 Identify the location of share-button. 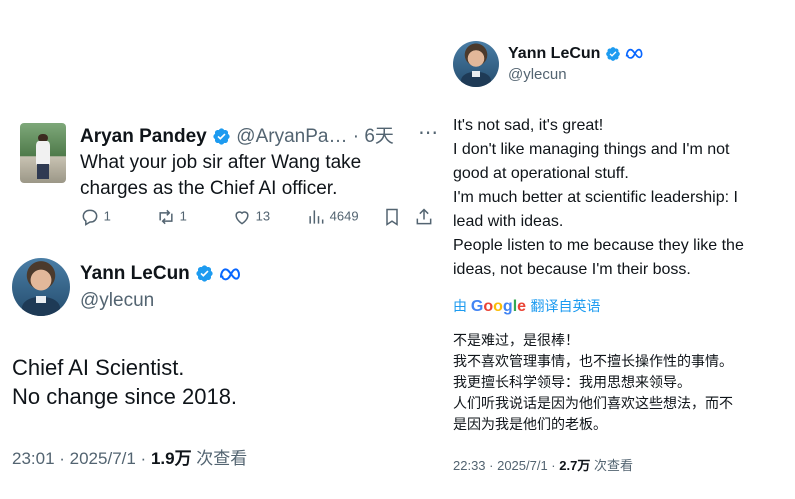
(424, 217).